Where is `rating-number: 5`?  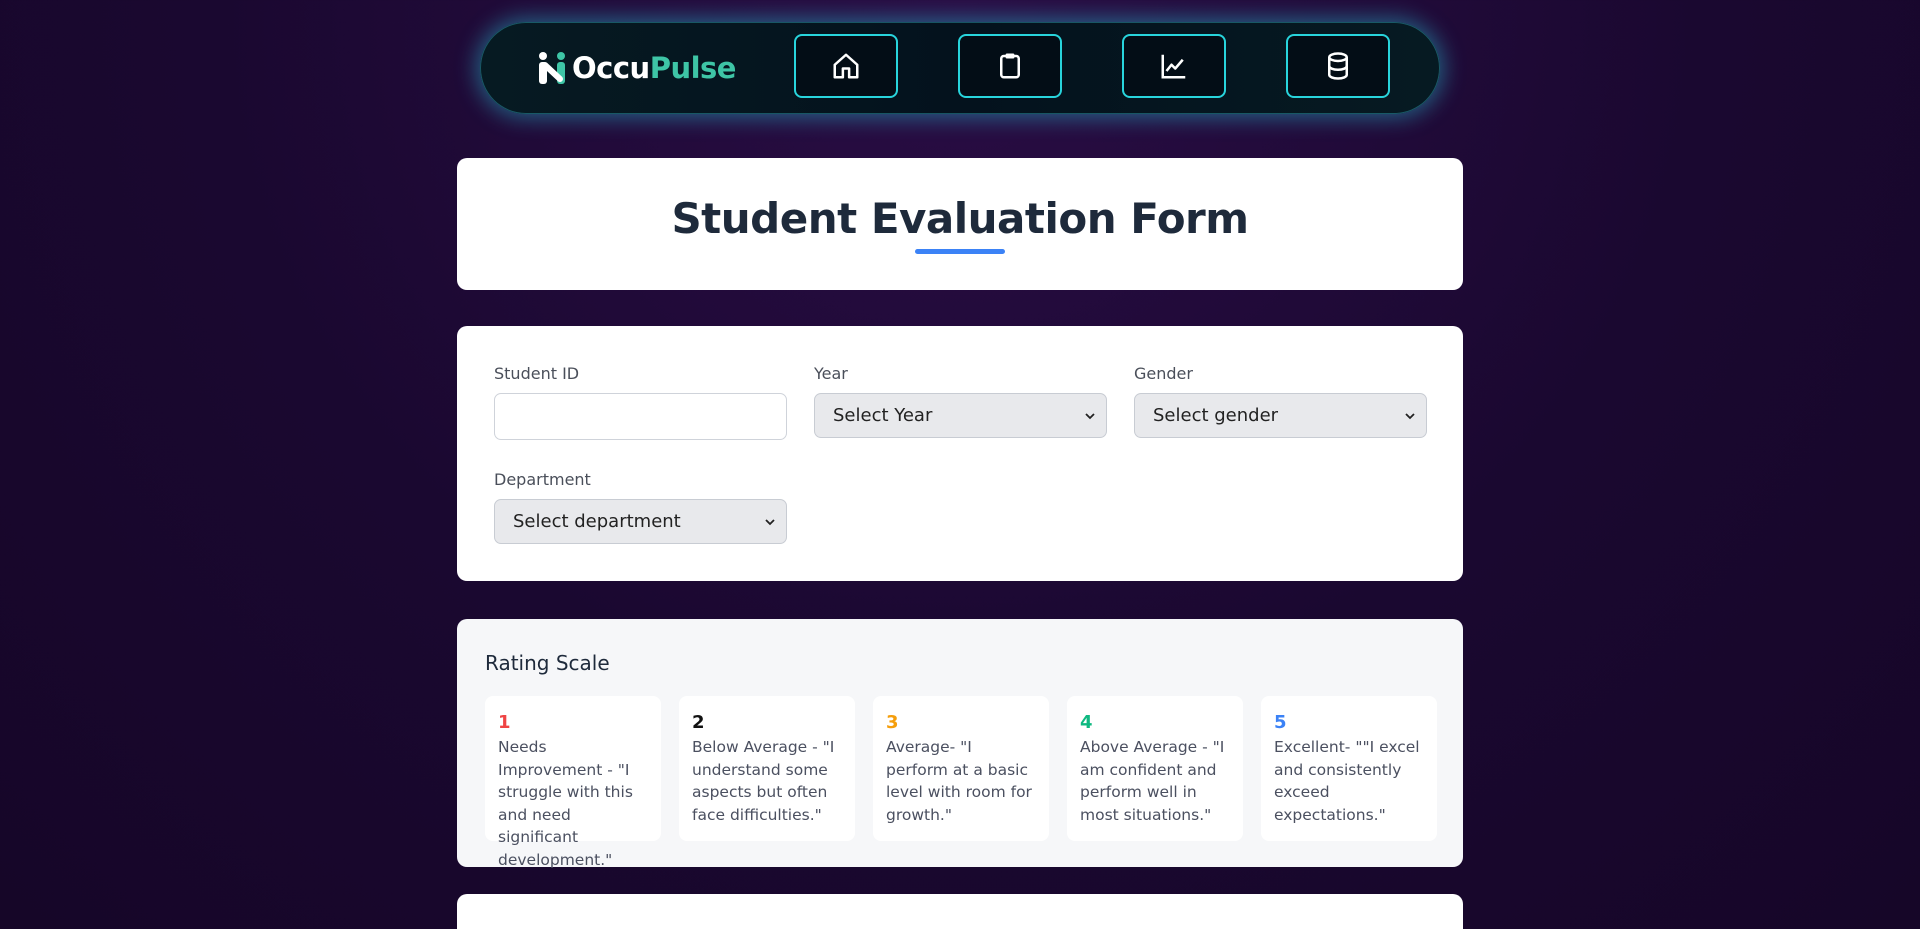 rating-number: 5 is located at coordinates (1280, 722).